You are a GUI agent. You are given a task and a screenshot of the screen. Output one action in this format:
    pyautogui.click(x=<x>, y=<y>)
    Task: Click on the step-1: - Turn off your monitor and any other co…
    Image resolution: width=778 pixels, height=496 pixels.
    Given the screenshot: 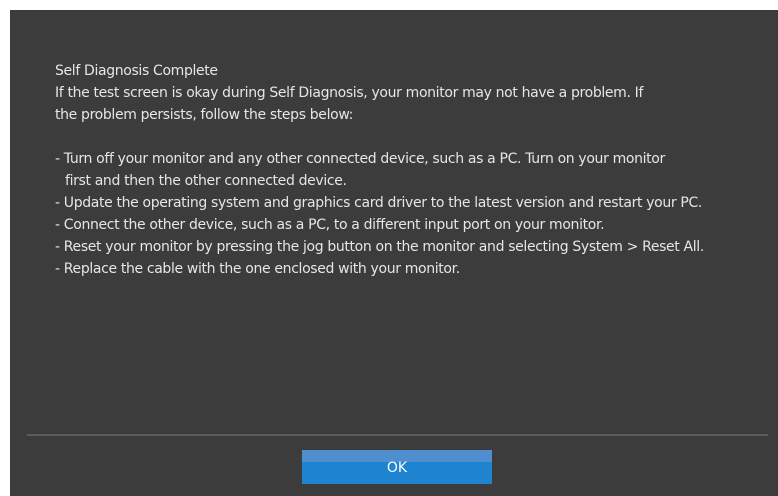 What is the action you would take?
    pyautogui.click(x=360, y=159)
    